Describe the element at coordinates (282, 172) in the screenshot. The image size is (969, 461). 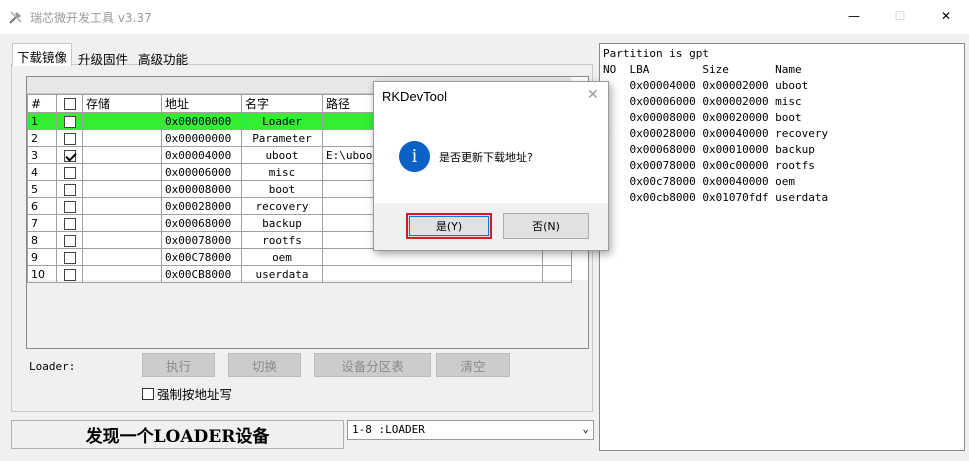
I see `row-name: misc` at that location.